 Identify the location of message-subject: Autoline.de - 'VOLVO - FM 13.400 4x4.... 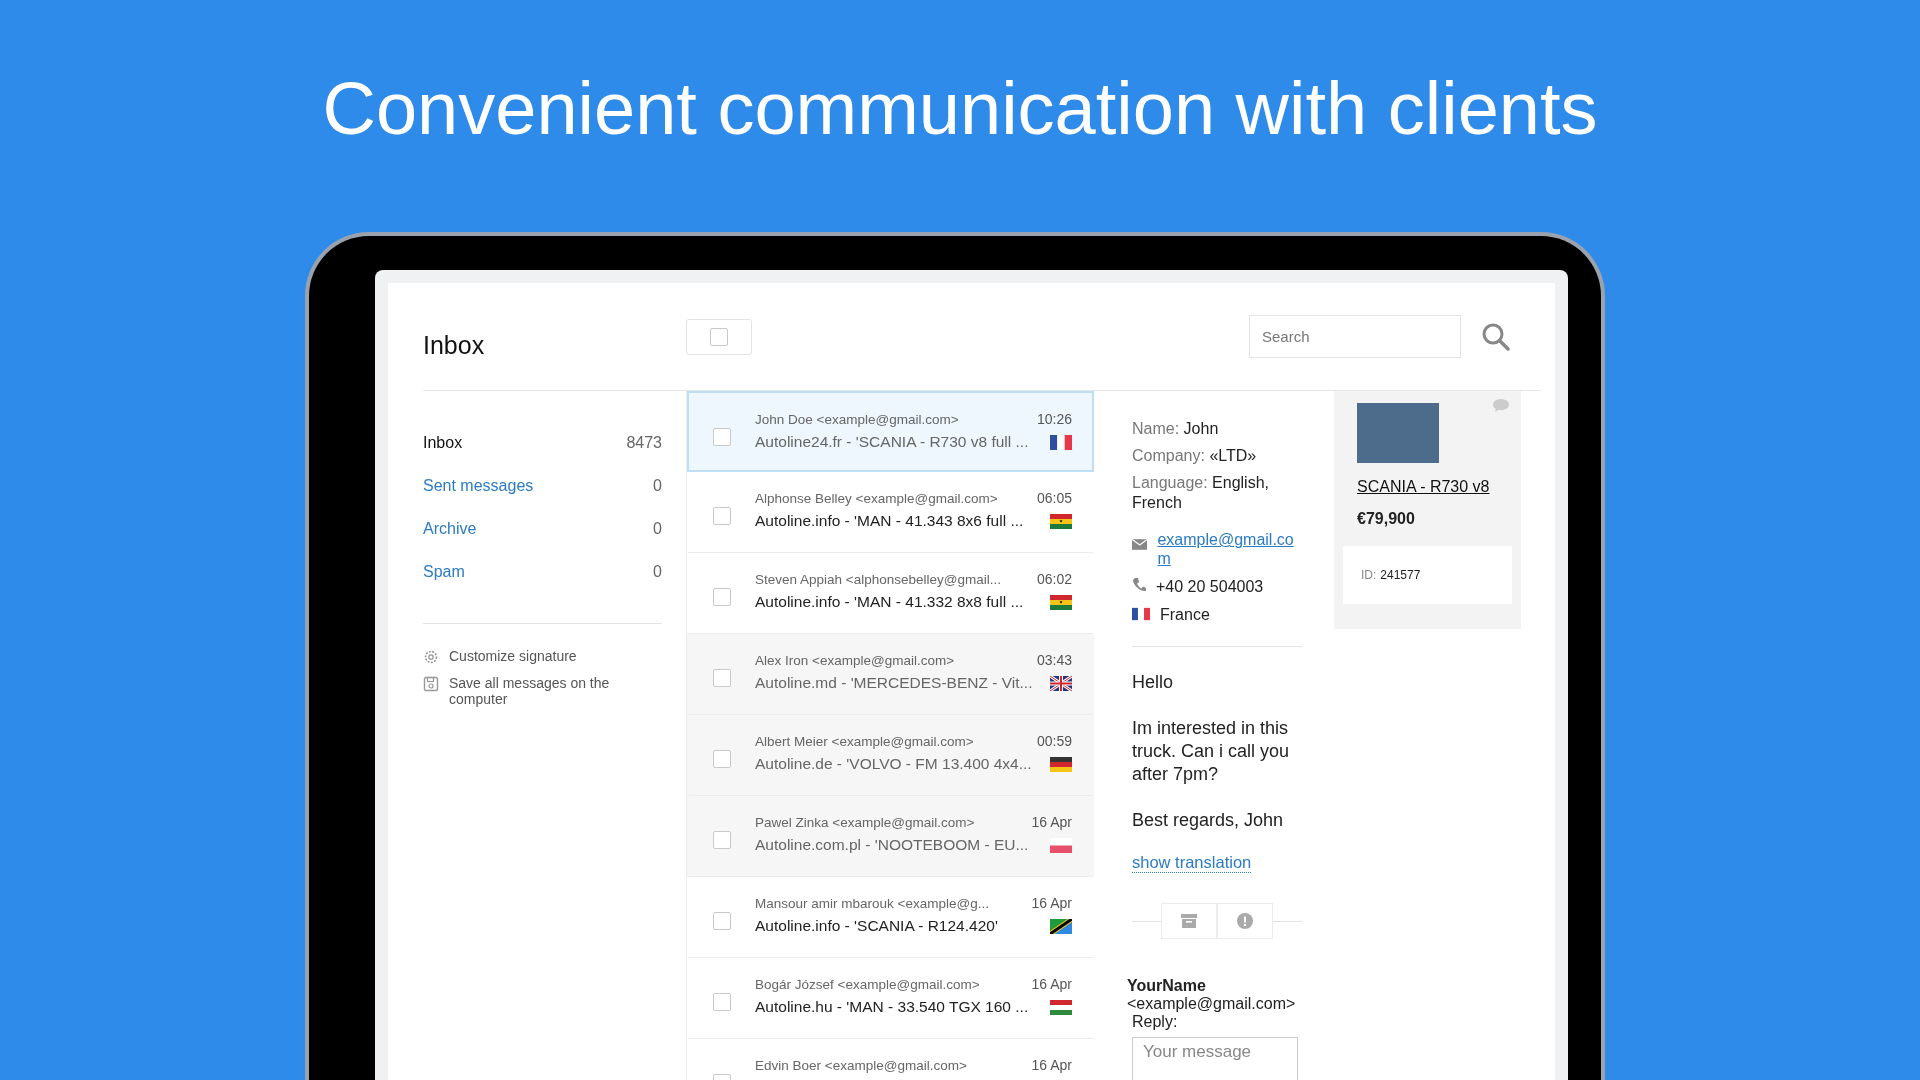
(893, 764).